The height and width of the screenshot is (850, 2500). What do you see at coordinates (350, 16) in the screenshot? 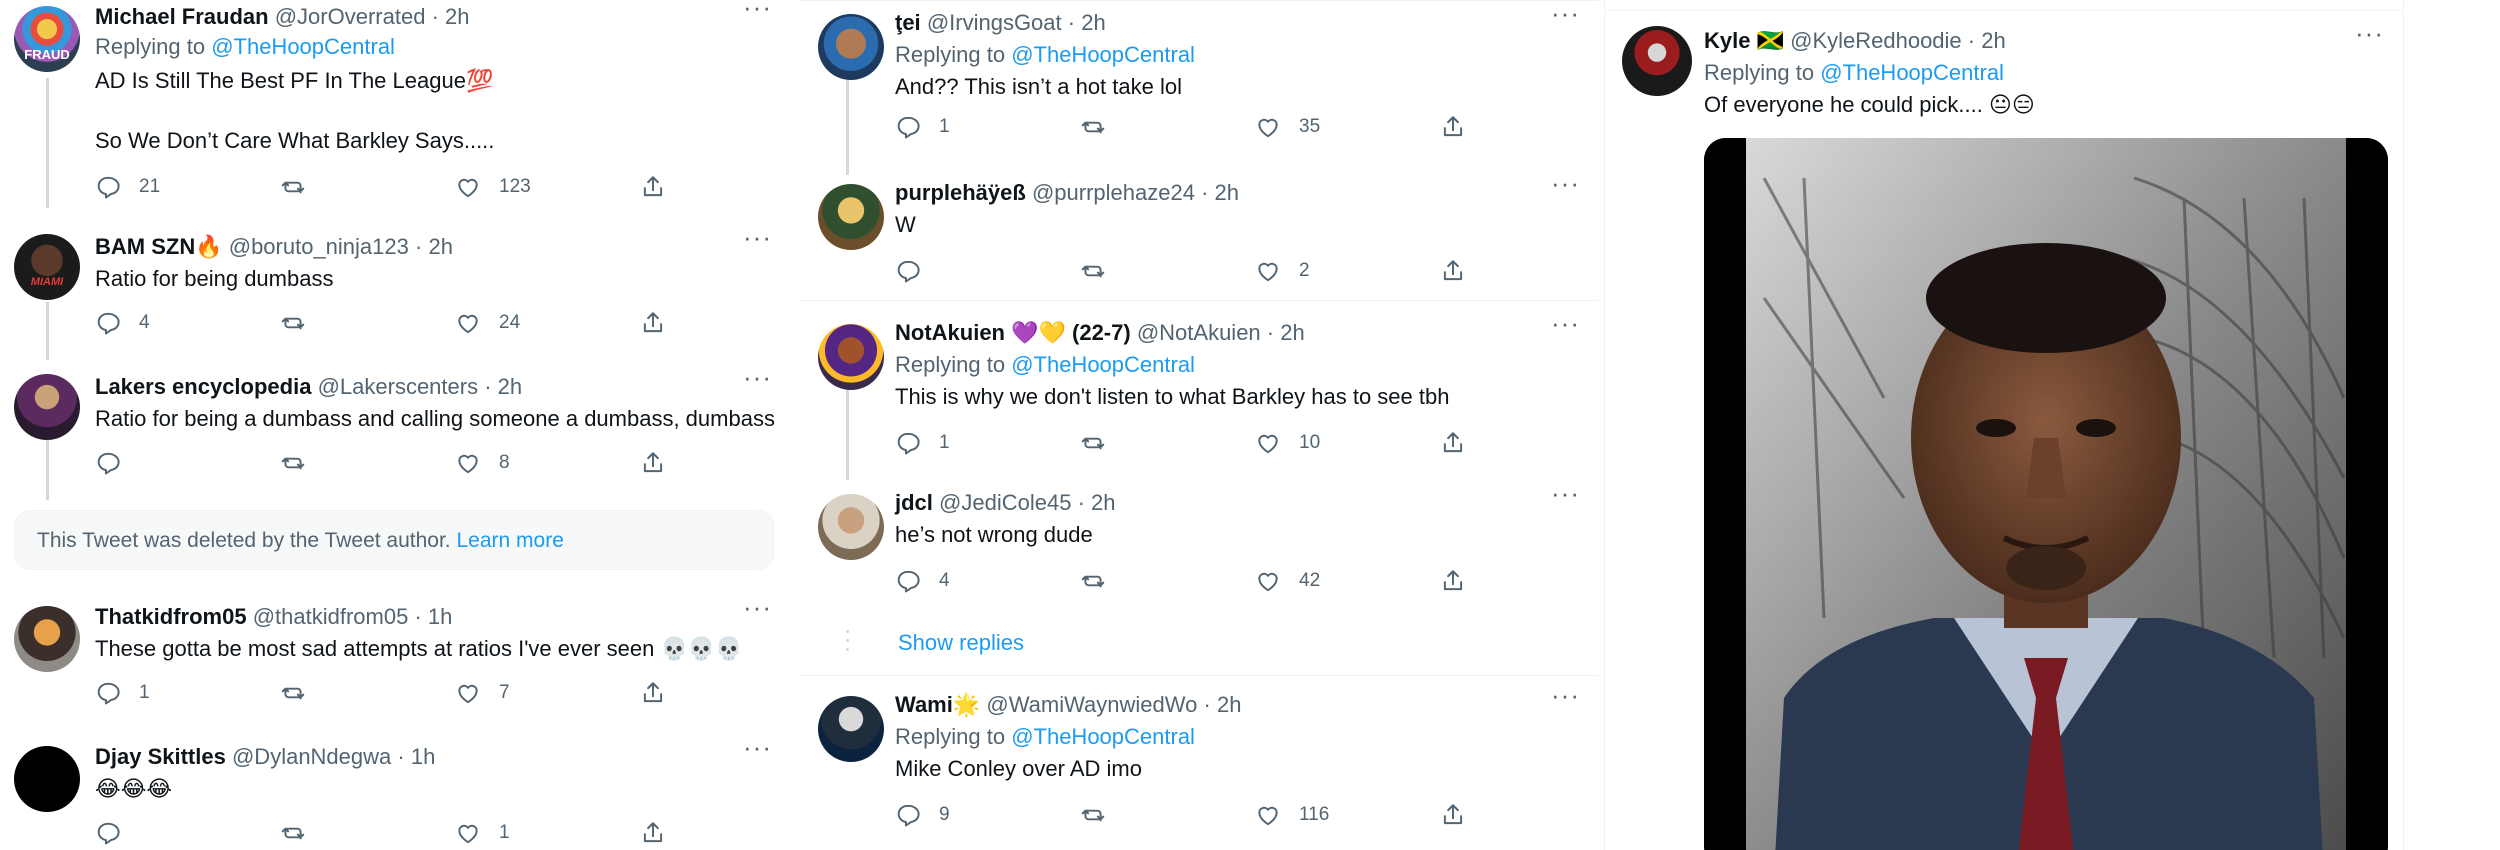
I see `handle: @JorOverrated` at bounding box center [350, 16].